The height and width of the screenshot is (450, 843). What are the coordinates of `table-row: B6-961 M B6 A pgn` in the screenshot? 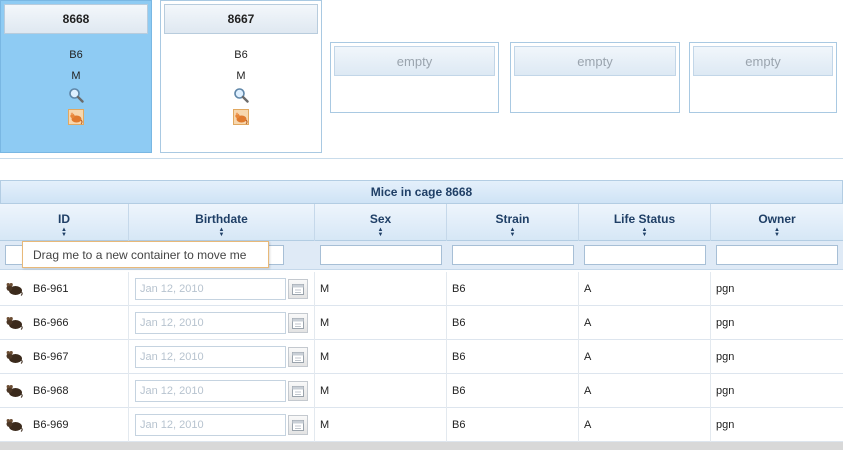 It's located at (421, 289).